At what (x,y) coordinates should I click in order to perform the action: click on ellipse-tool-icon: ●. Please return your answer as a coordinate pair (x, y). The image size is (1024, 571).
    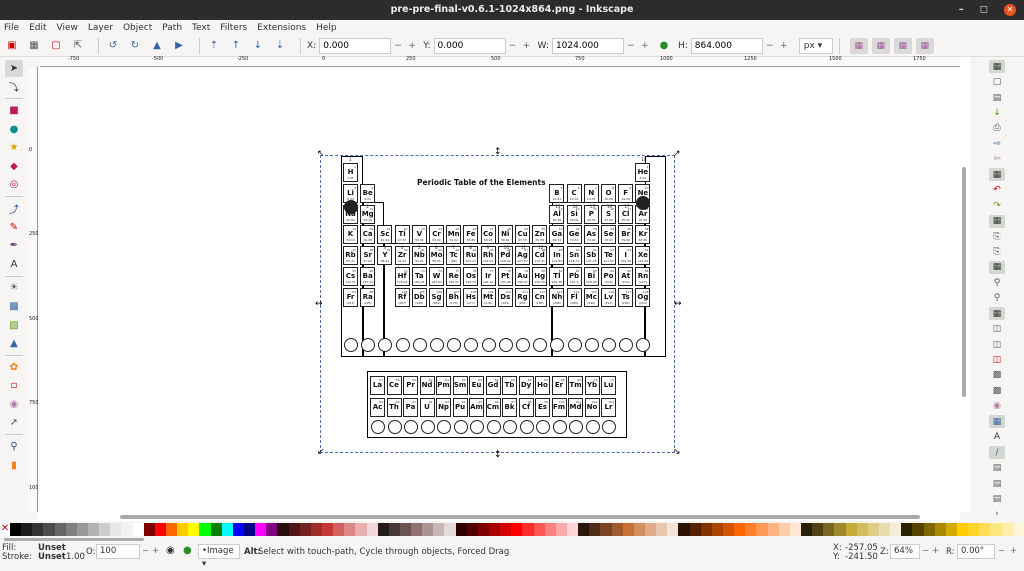
    Looking at the image, I should click on (14, 129).